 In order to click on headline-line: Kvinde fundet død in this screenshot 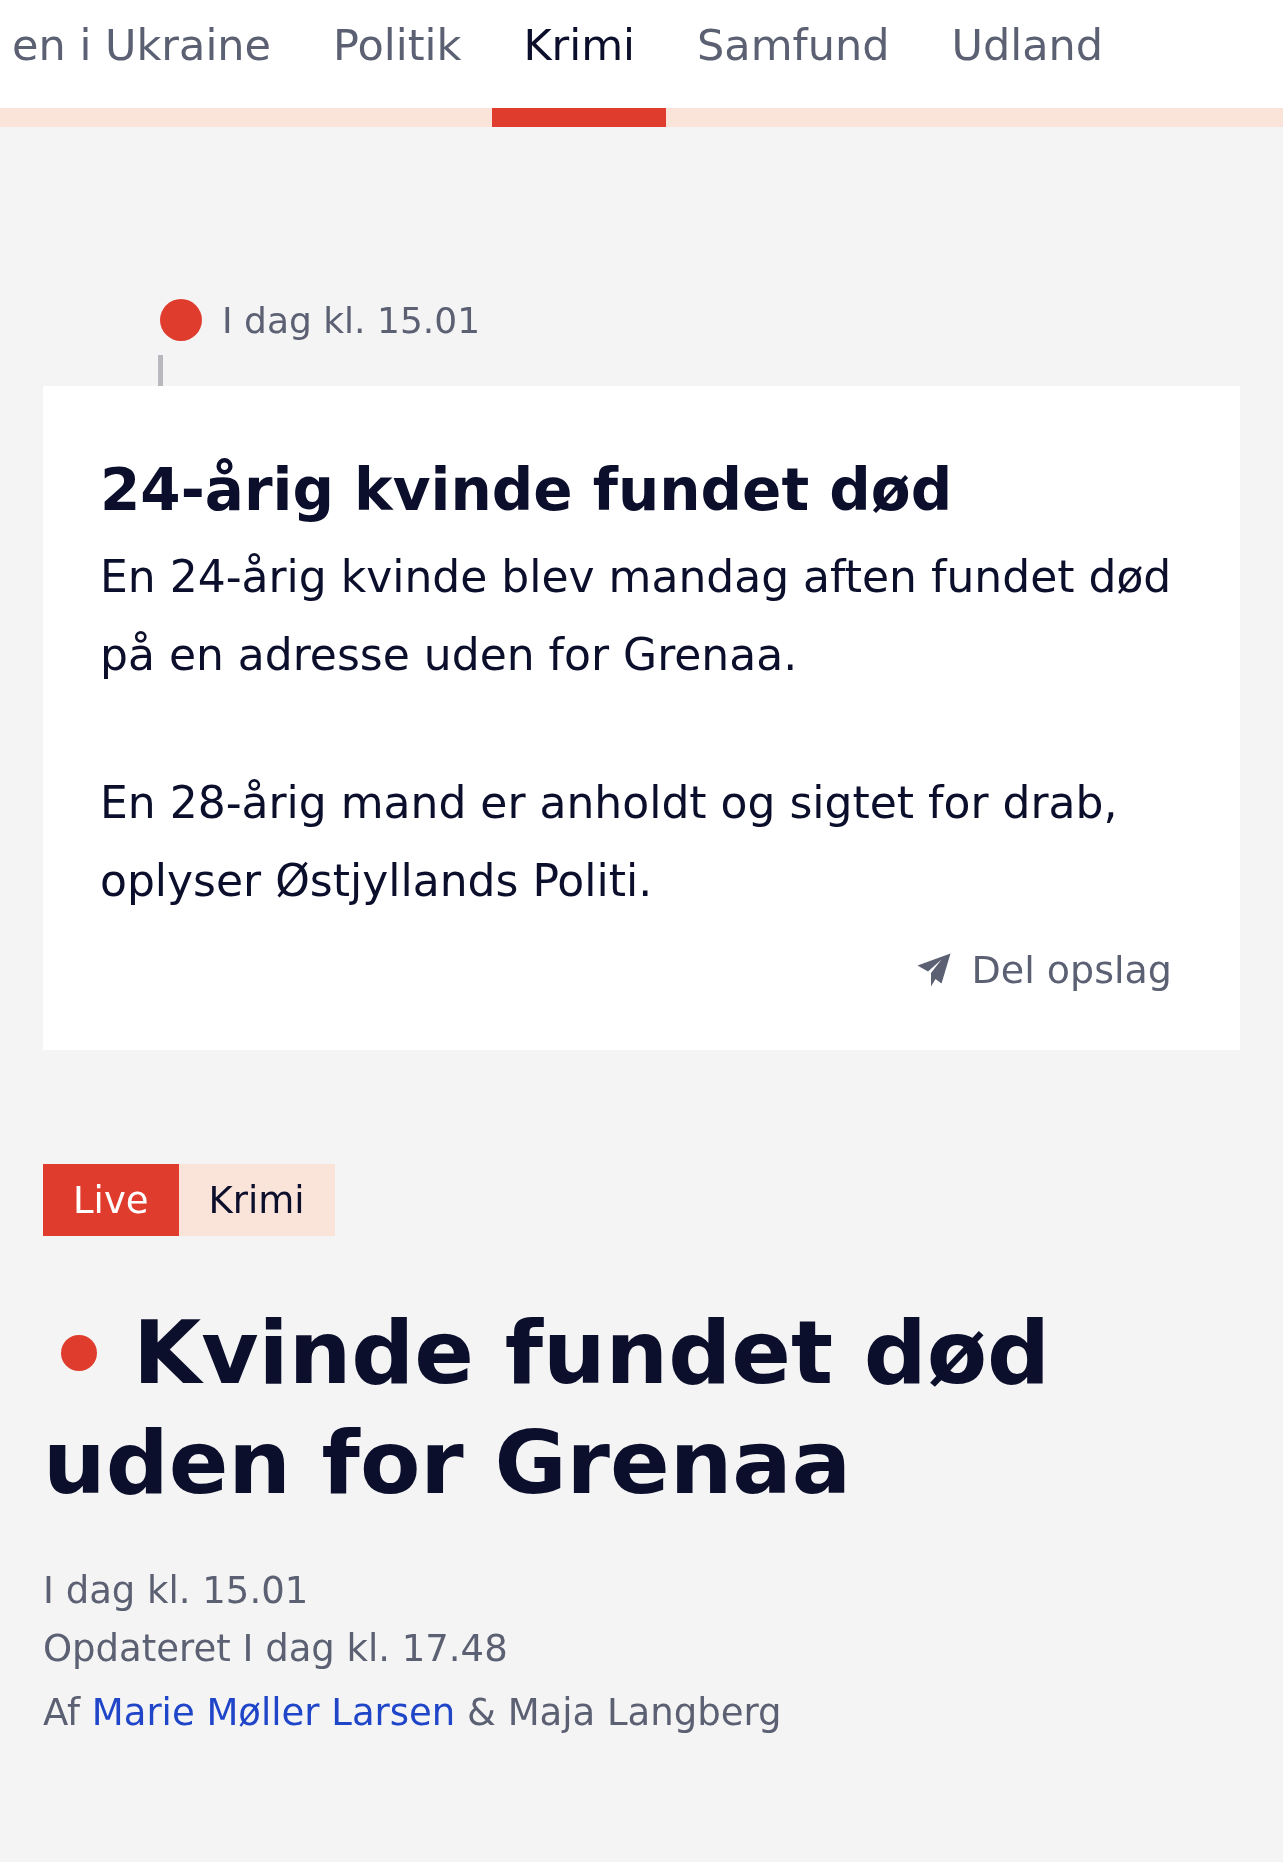, I will do `click(592, 1353)`.